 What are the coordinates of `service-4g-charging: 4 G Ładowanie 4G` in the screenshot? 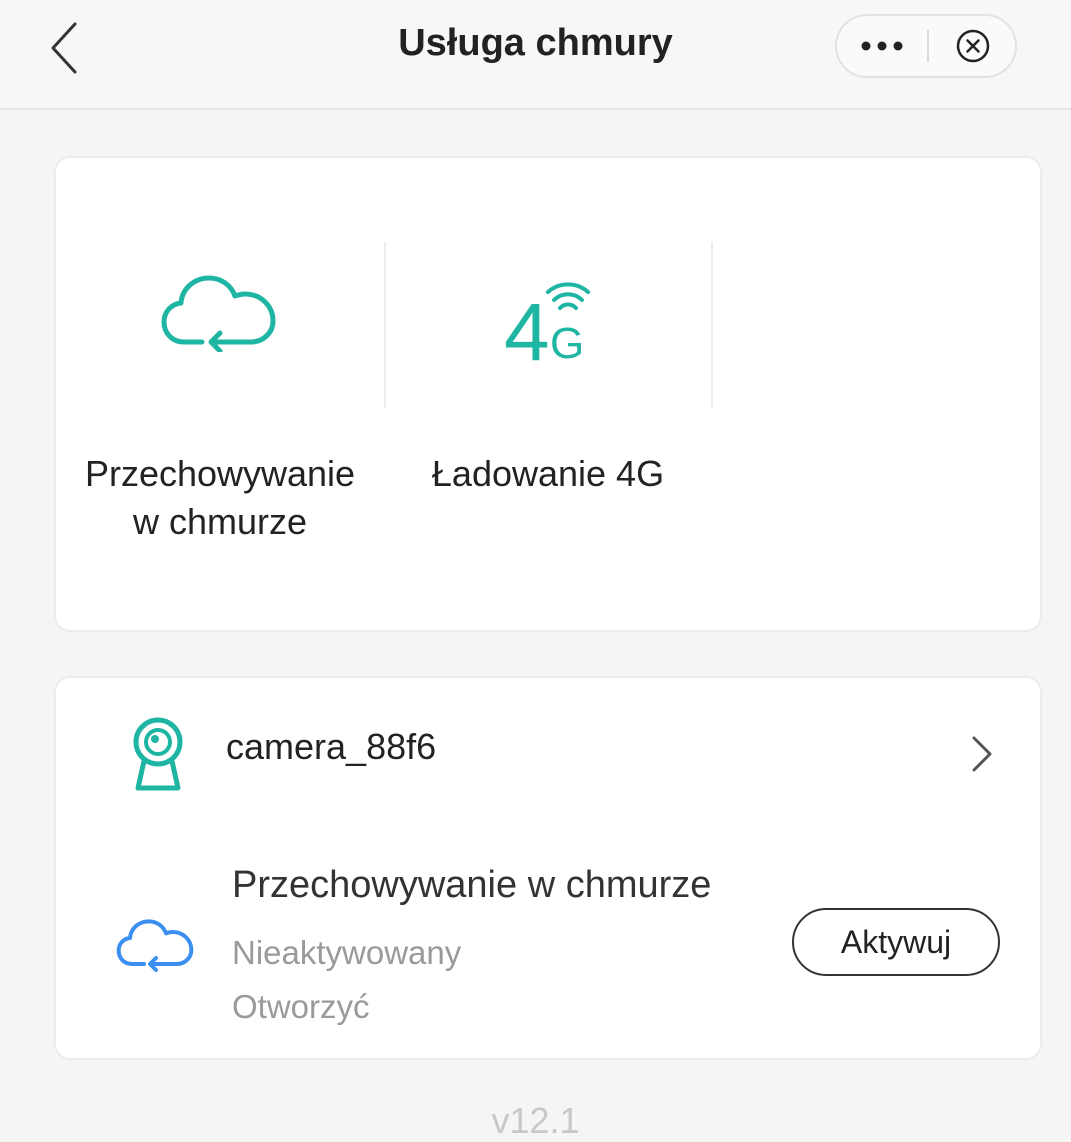 It's located at (548, 407).